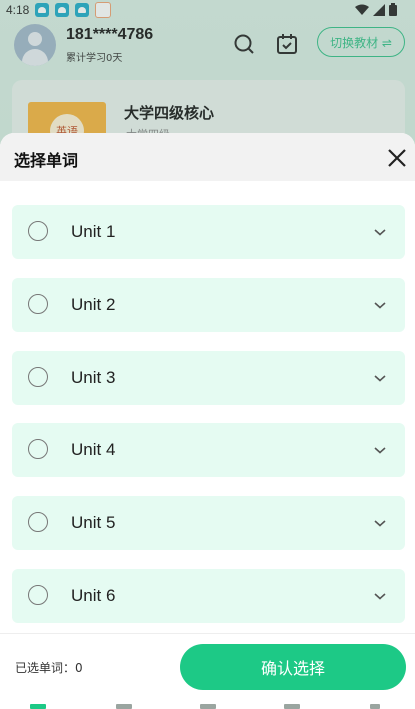  I want to click on selected-count: 已选单词：0, so click(49, 668).